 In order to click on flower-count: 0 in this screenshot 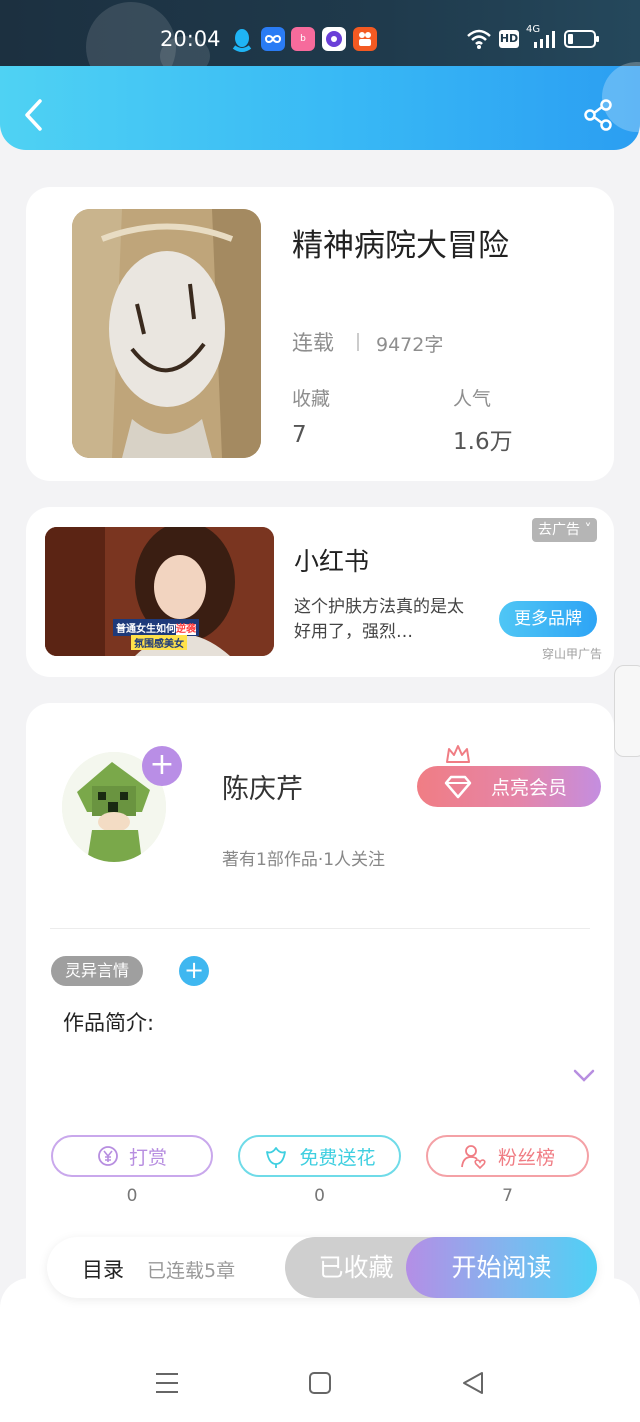, I will do `click(319, 1196)`.